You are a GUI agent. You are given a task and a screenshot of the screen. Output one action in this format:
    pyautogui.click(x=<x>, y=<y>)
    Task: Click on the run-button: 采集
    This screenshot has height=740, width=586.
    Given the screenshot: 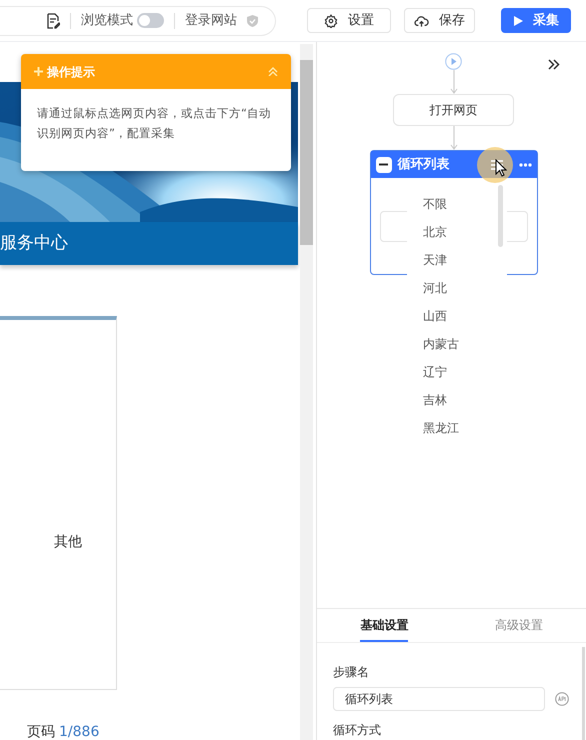 What is the action you would take?
    pyautogui.click(x=536, y=20)
    